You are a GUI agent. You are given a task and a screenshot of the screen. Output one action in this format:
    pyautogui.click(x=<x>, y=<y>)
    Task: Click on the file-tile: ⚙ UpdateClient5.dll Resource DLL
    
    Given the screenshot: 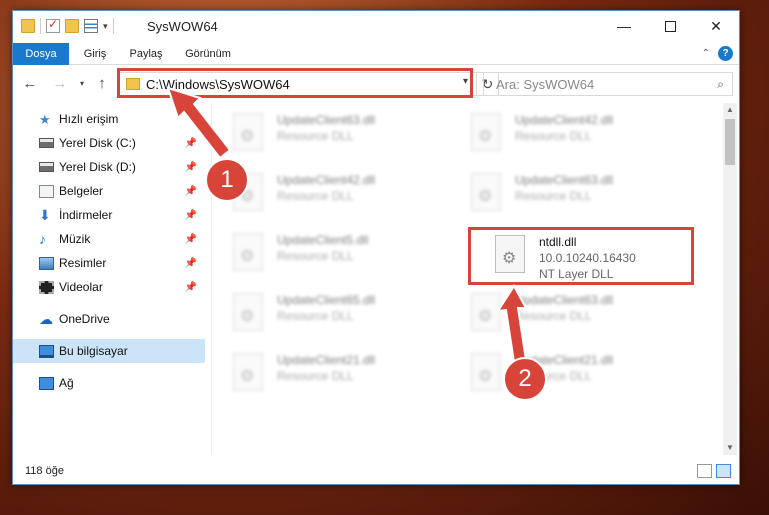 What is the action you would take?
    pyautogui.click(x=329, y=254)
    